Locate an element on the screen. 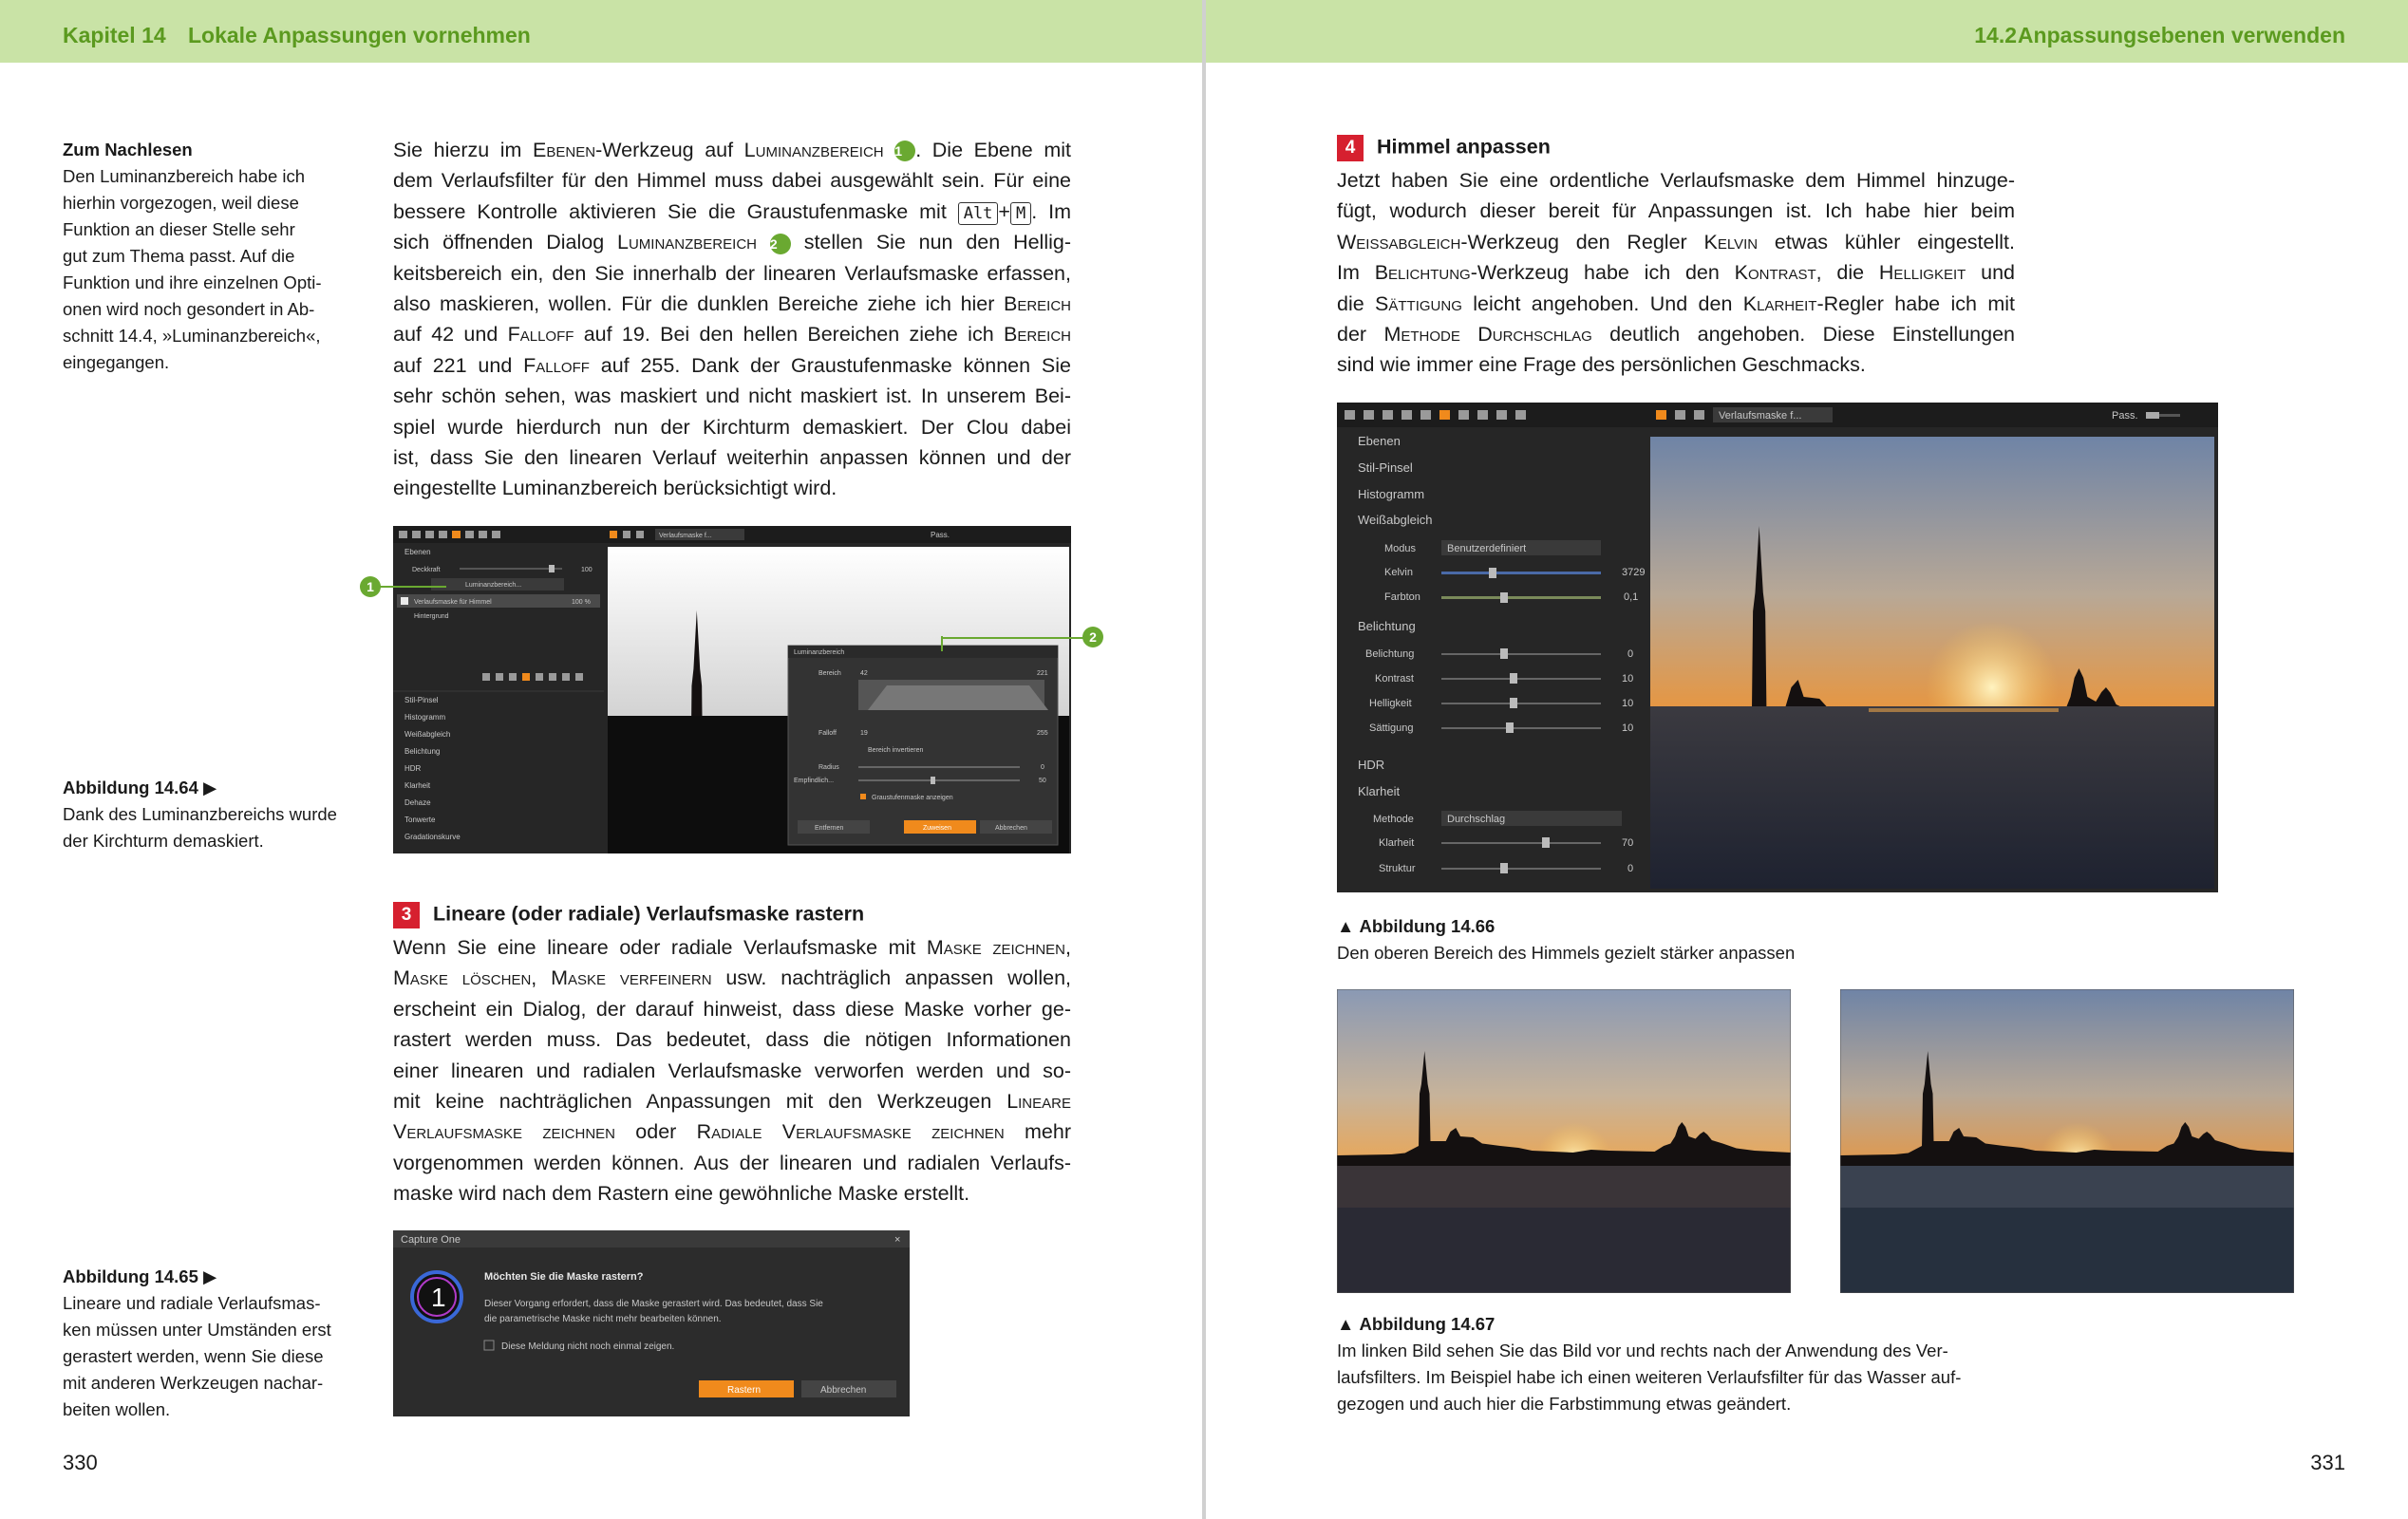 The height and width of the screenshot is (1519, 2408). tool-row: HDR is located at coordinates (413, 768).